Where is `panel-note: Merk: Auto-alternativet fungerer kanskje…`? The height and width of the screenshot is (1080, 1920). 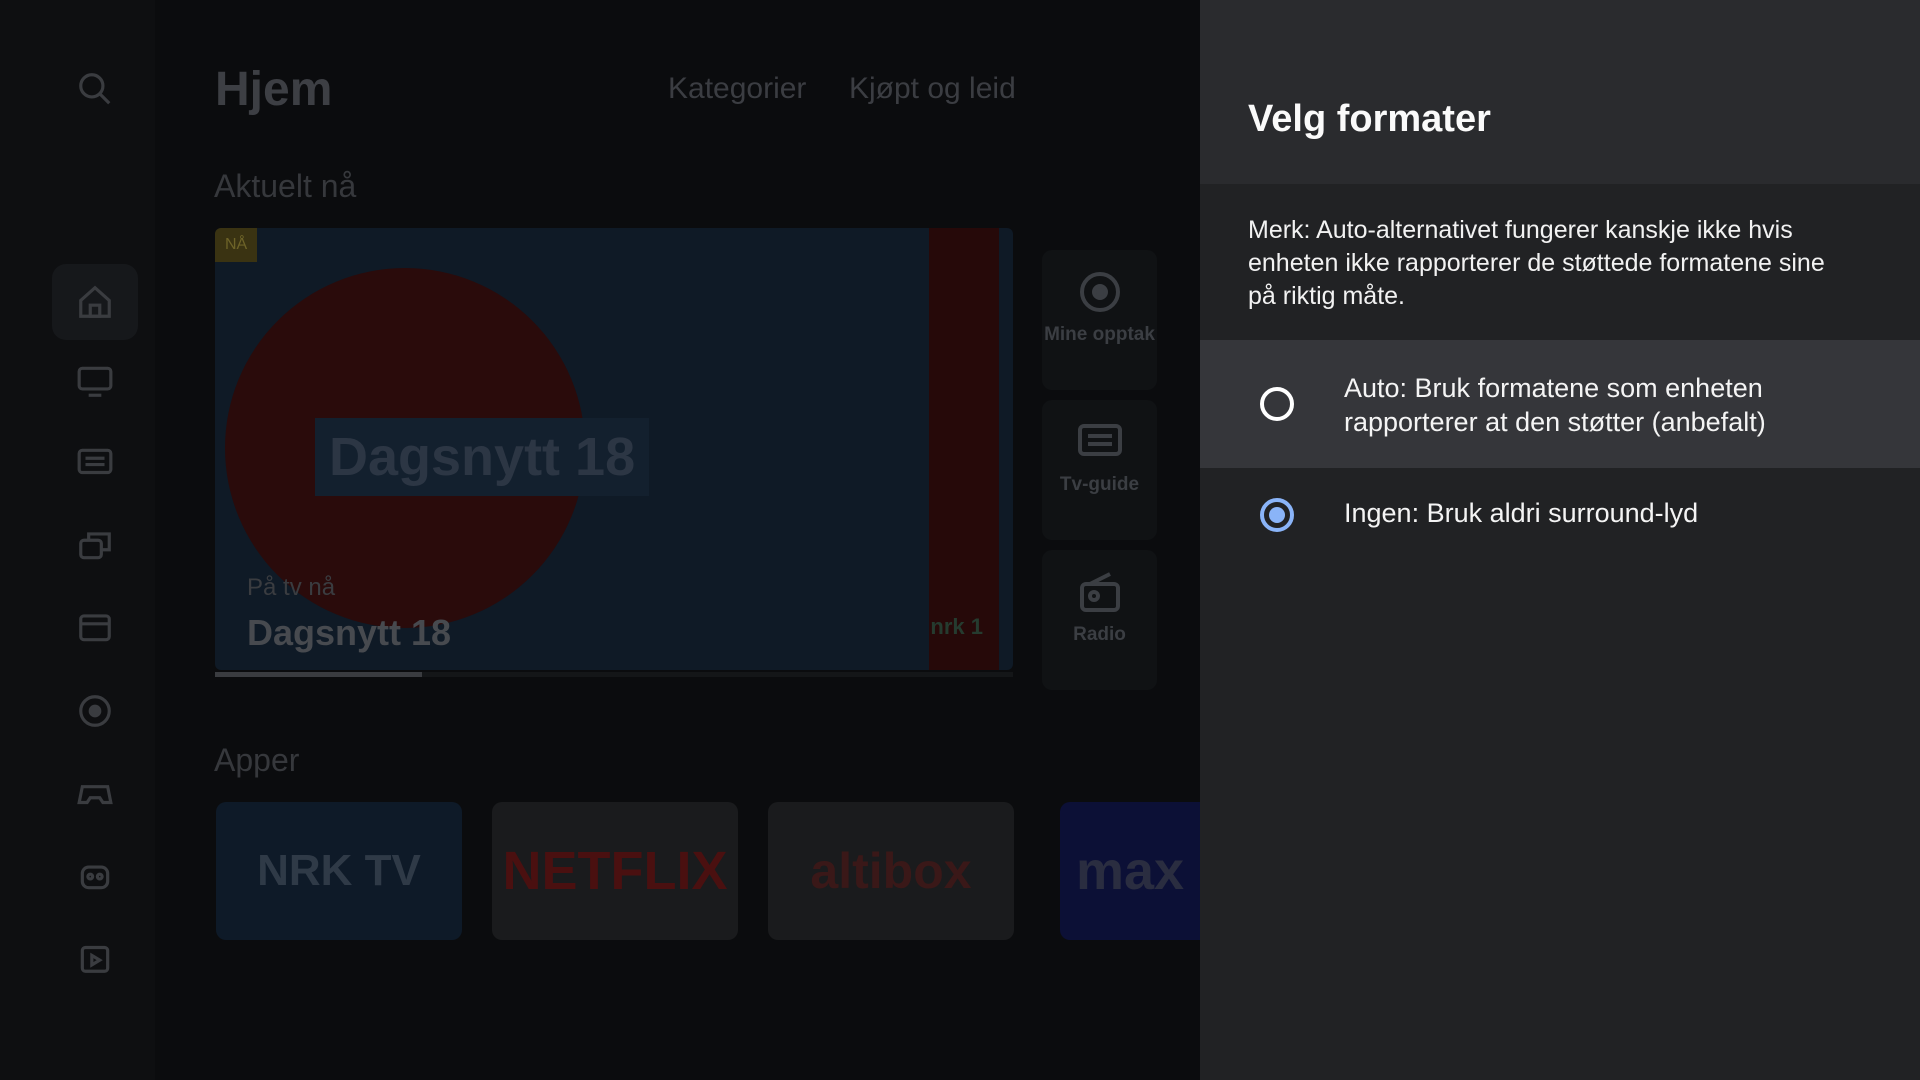 panel-note: Merk: Auto-alternativet fungerer kanskje… is located at coordinates (1536, 263).